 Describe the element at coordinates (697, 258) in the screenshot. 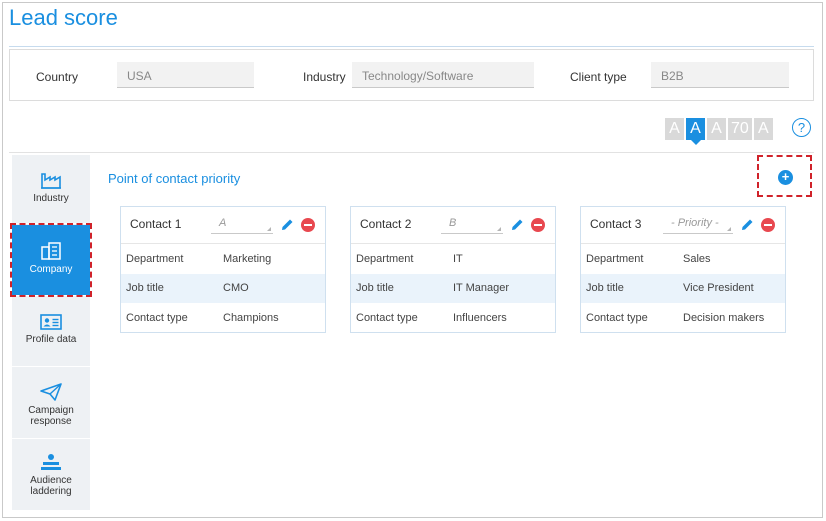

I see `row-value: Sales` at that location.